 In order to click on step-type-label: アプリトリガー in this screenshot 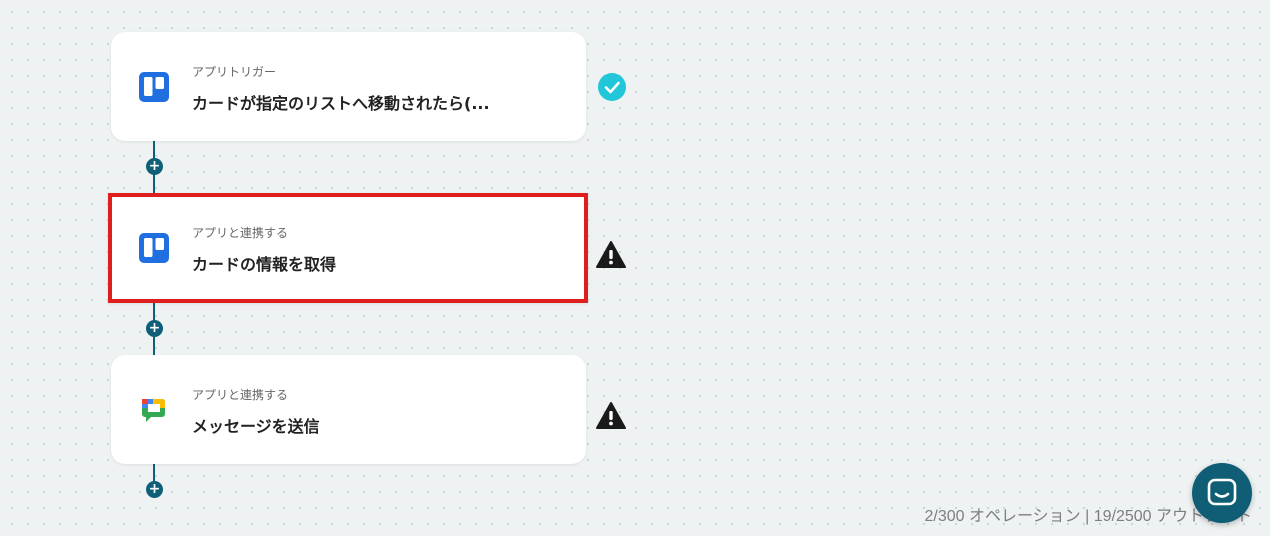, I will do `click(234, 72)`.